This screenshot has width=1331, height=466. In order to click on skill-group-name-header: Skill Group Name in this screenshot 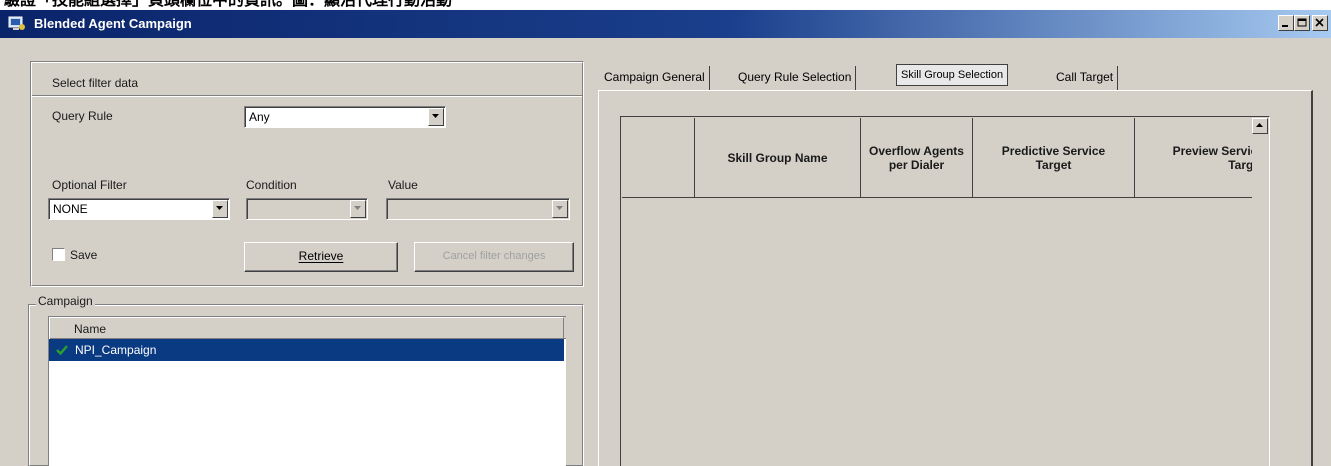, I will do `click(778, 158)`.